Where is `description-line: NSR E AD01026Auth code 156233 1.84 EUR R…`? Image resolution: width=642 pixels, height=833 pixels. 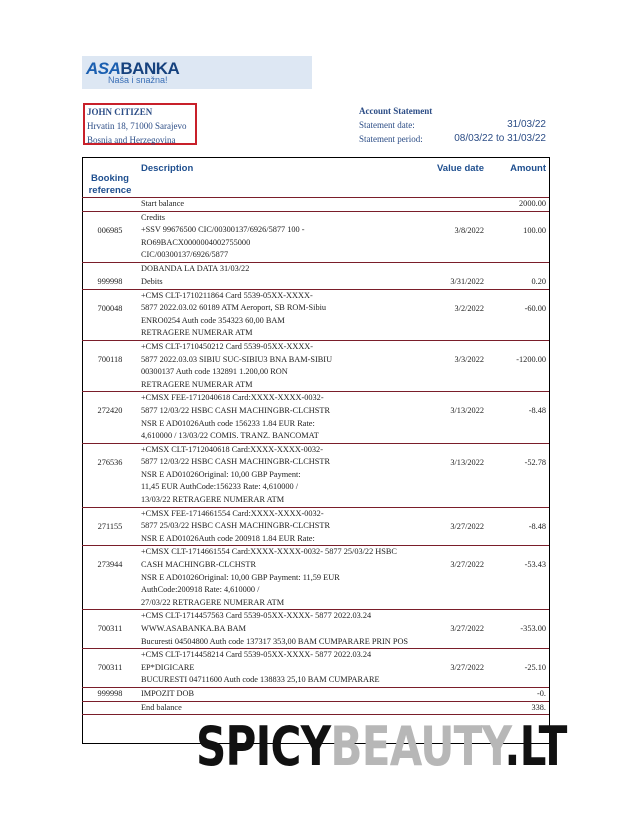 description-line: NSR E AD01026Auth code 156233 1.84 EUR R… is located at coordinates (227, 423).